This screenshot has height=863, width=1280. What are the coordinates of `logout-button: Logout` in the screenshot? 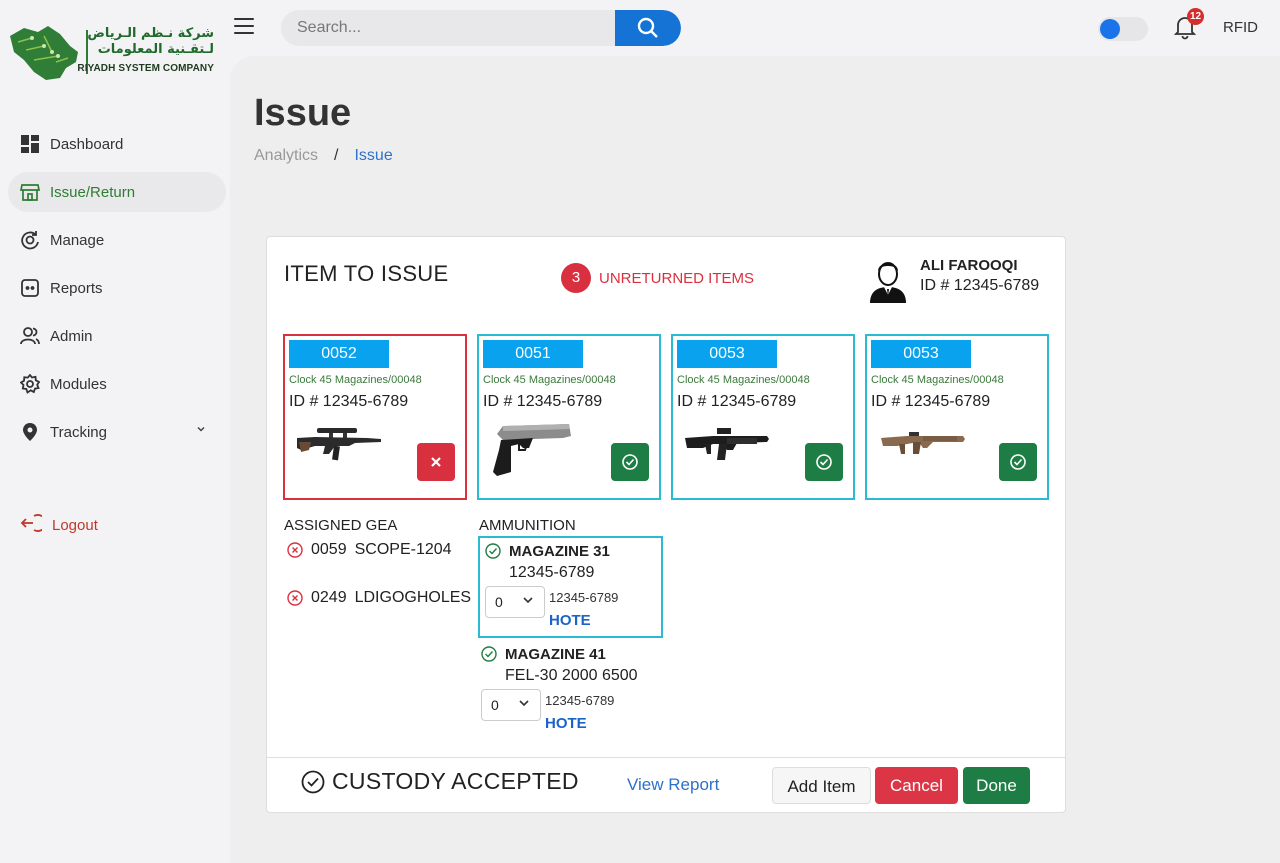 It's located at (59, 525).